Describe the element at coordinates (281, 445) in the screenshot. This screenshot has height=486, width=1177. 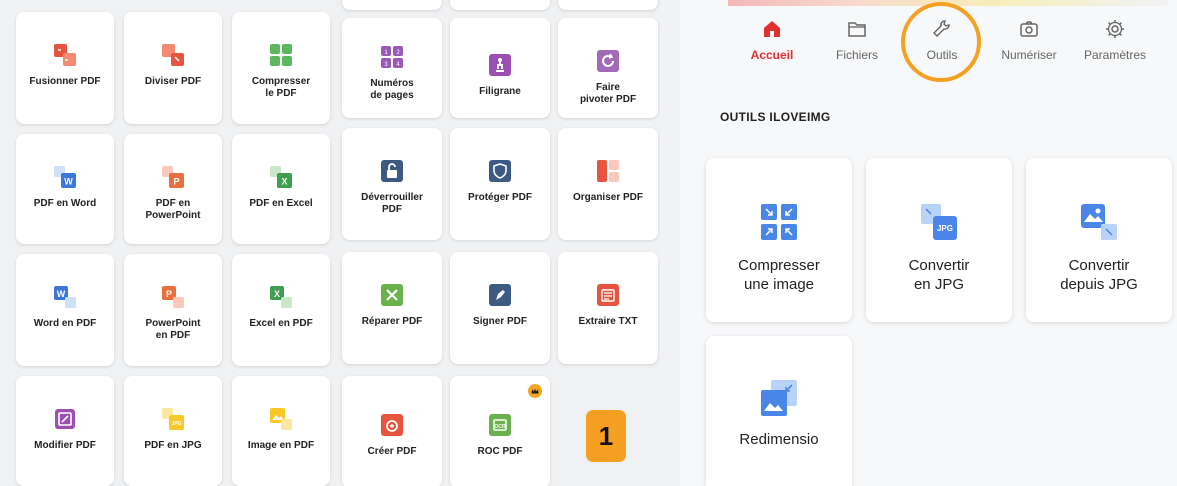
I see `tile-label: Image en PDF` at that location.